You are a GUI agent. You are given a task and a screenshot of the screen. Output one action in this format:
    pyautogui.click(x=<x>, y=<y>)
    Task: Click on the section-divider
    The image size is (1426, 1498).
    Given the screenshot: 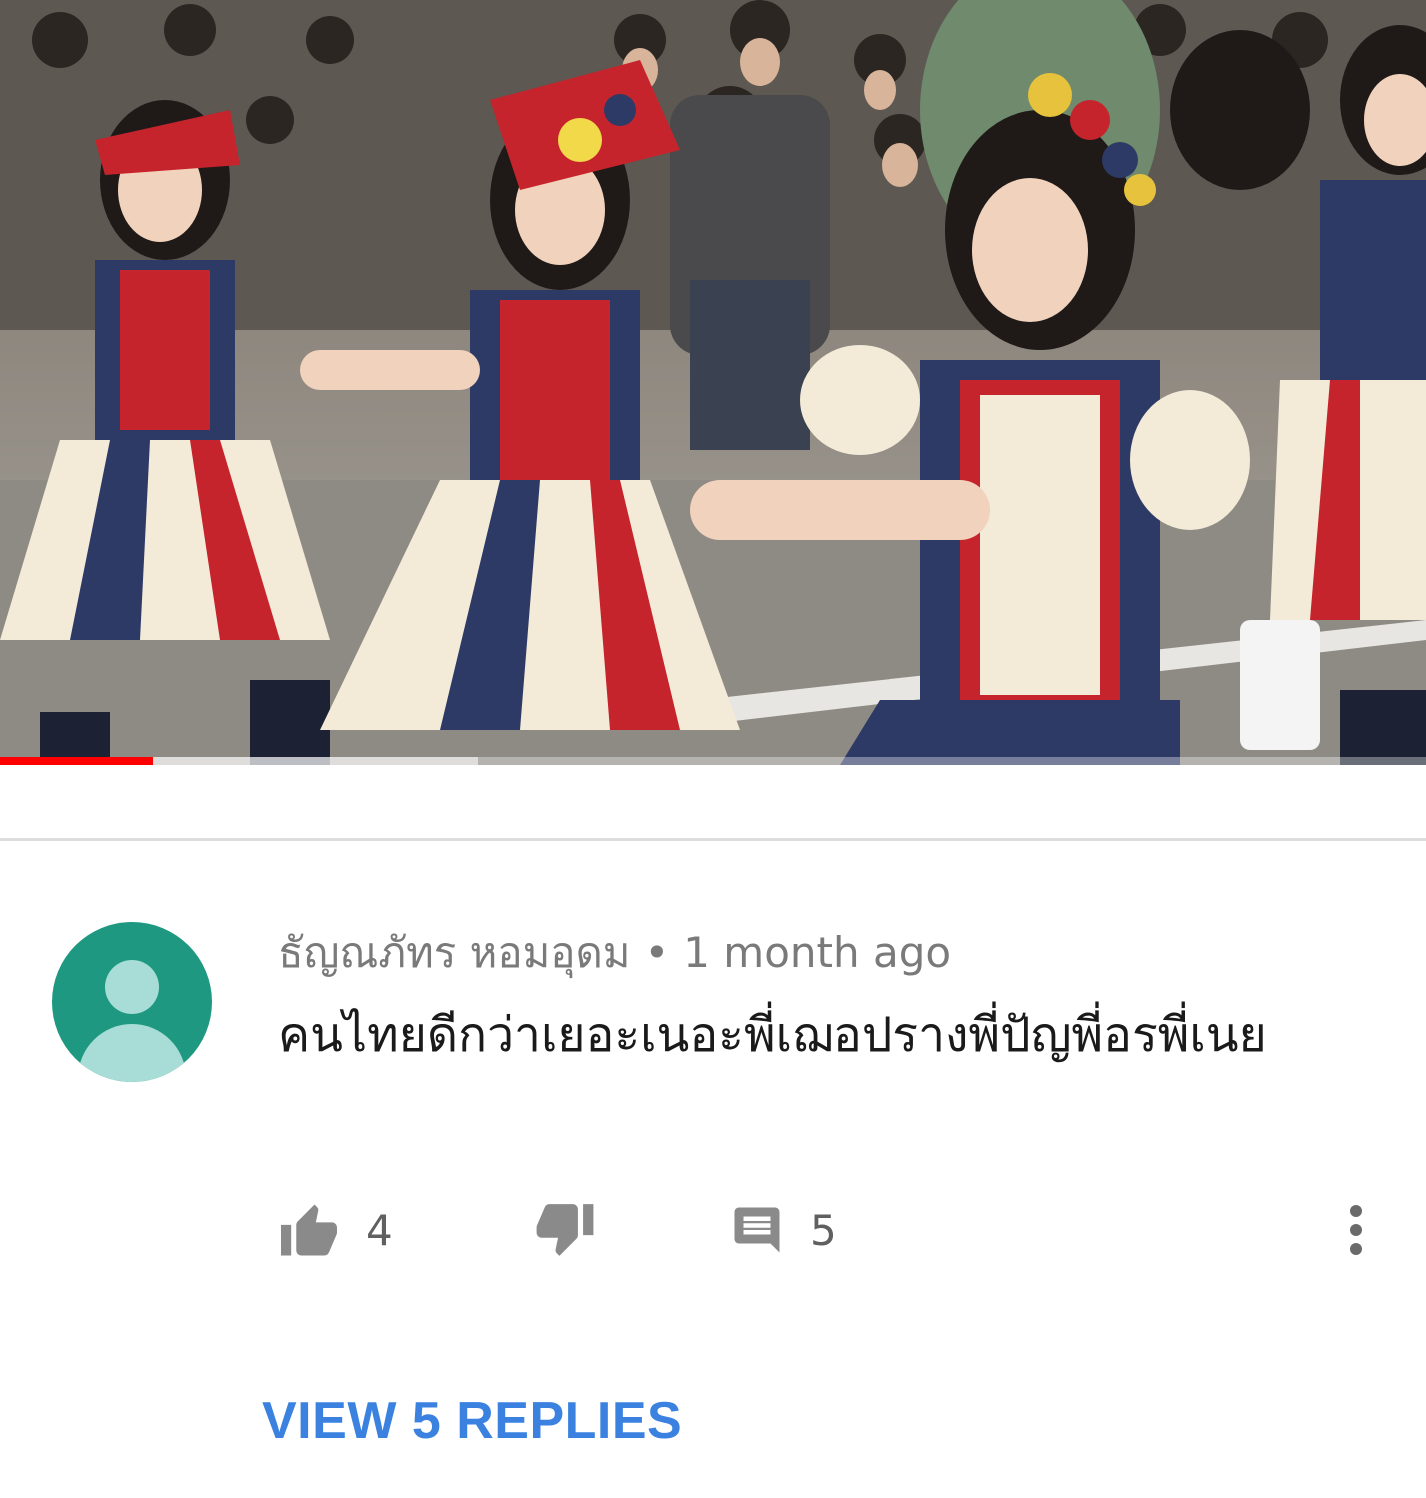 What is the action you would take?
    pyautogui.click(x=713, y=839)
    